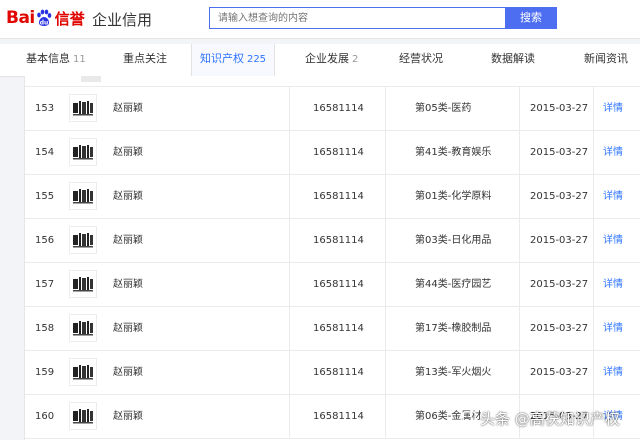  What do you see at coordinates (531, 18) in the screenshot?
I see `search-button: 搜索` at bounding box center [531, 18].